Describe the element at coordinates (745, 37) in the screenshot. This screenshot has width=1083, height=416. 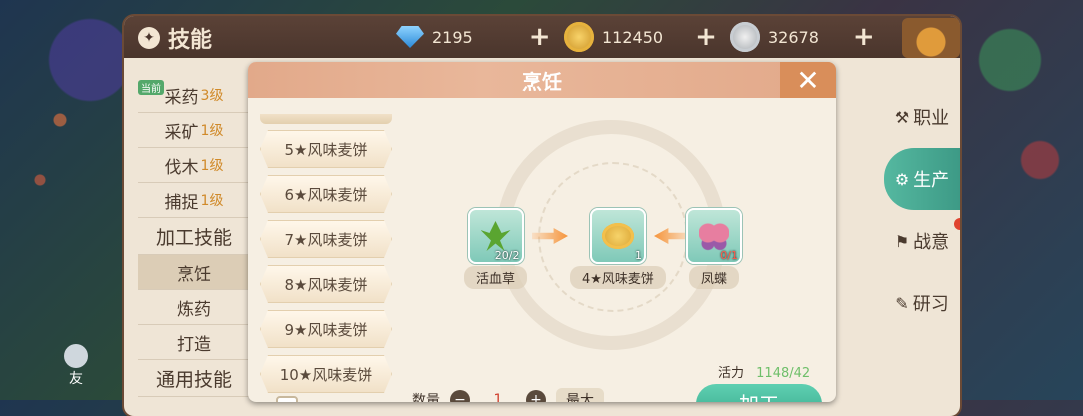
I see `silver-coin-icon` at that location.